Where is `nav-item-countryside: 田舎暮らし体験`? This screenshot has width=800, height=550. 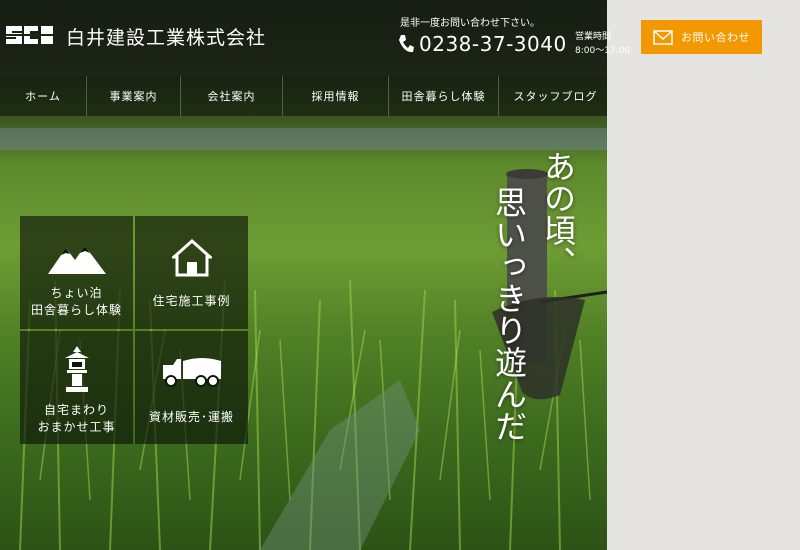
nav-item-countryside: 田舎暮らし体験 is located at coordinates (444, 96).